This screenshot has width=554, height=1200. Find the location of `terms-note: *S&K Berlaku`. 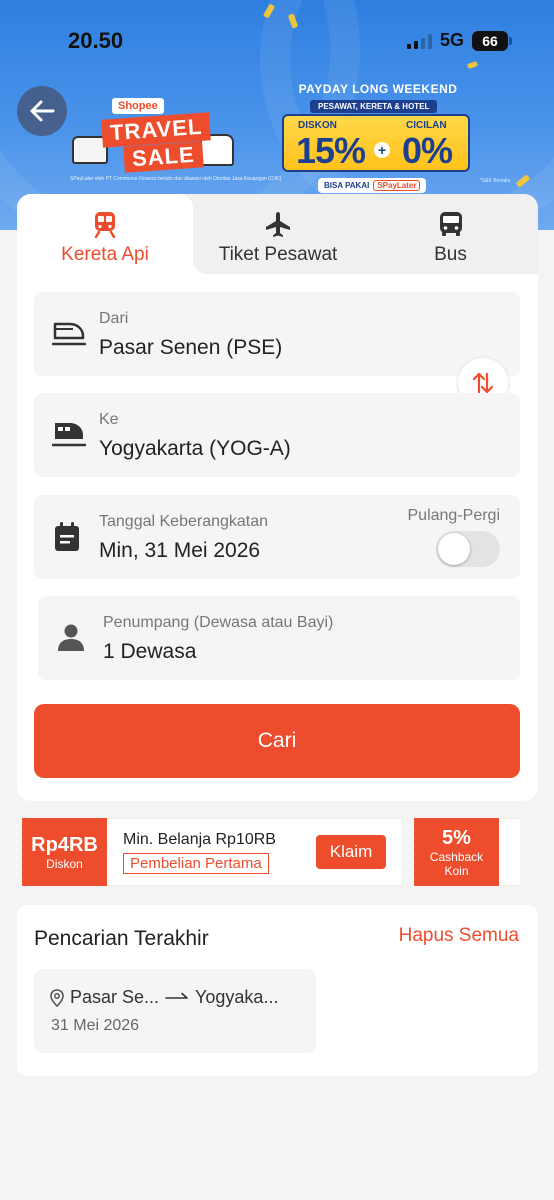

terms-note: *S&K Berlaku is located at coordinates (495, 181).